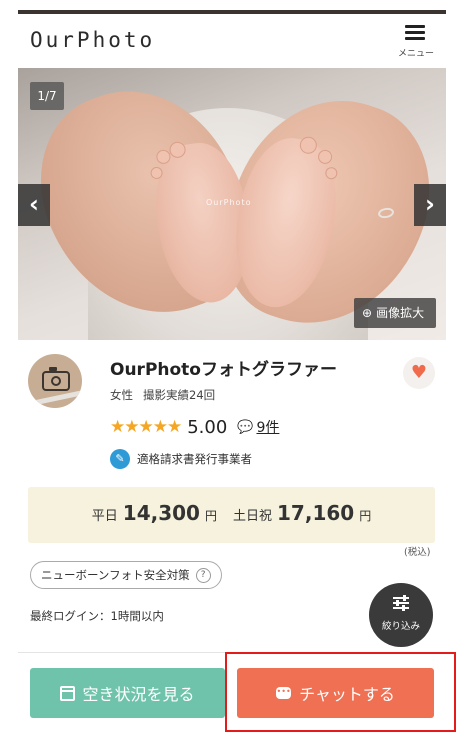  What do you see at coordinates (207, 427) in the screenshot?
I see `rating-score: 5.00` at bounding box center [207, 427].